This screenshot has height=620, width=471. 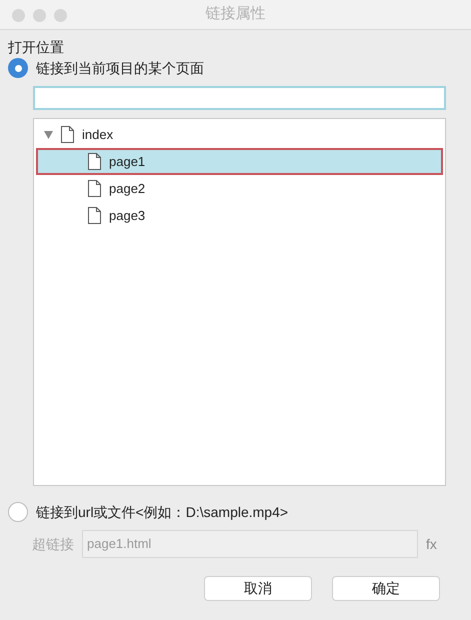 I want to click on fx-label: fx, so click(x=431, y=544).